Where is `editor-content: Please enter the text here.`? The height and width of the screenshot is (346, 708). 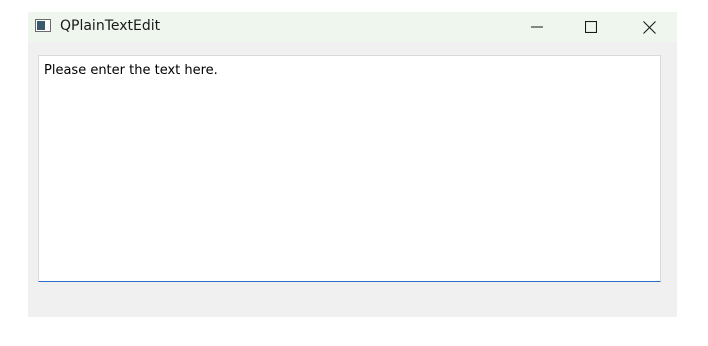 editor-content: Please enter the text here. is located at coordinates (131, 71).